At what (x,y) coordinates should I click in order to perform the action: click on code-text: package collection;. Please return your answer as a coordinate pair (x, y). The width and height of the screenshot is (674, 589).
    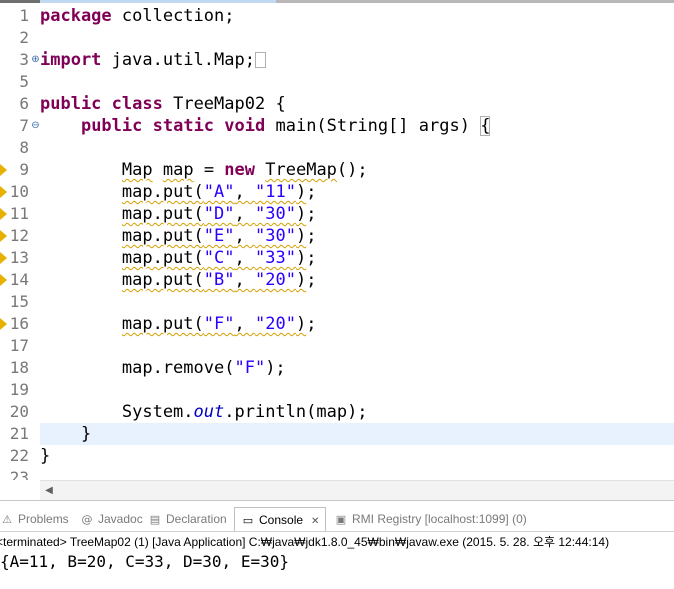
    Looking at the image, I should click on (137, 16).